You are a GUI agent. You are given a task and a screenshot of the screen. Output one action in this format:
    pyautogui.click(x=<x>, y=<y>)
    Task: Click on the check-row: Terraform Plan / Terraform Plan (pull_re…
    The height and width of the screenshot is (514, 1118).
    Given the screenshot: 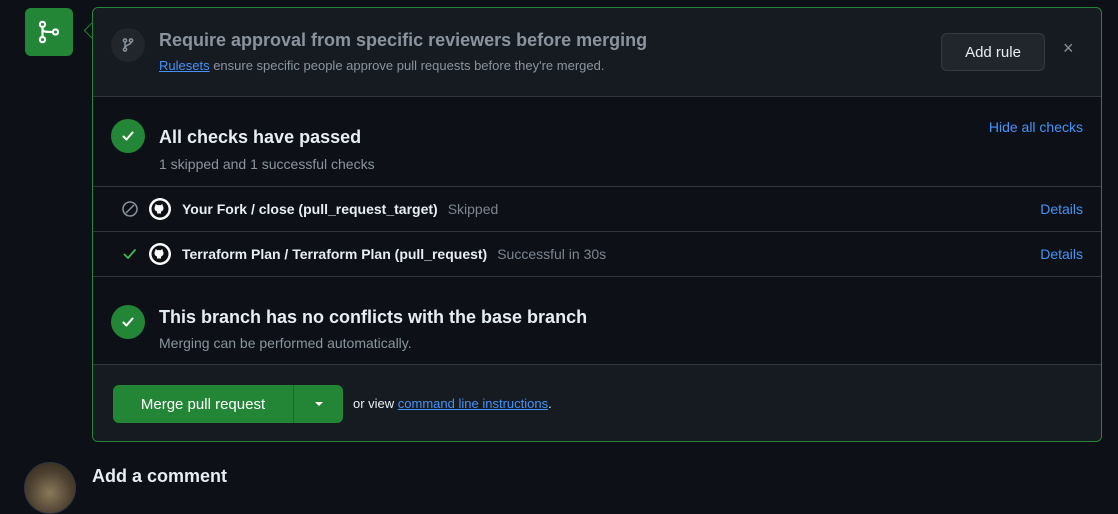 What is the action you would take?
    pyautogui.click(x=597, y=254)
    